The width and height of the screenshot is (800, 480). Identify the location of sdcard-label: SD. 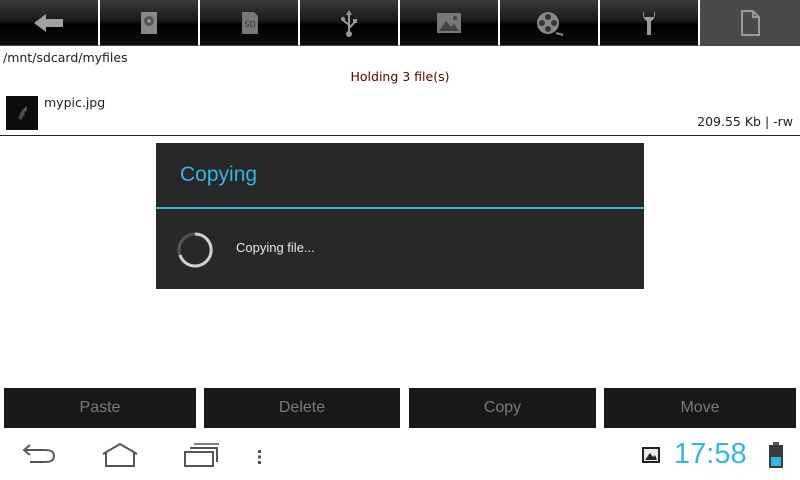
(249, 24).